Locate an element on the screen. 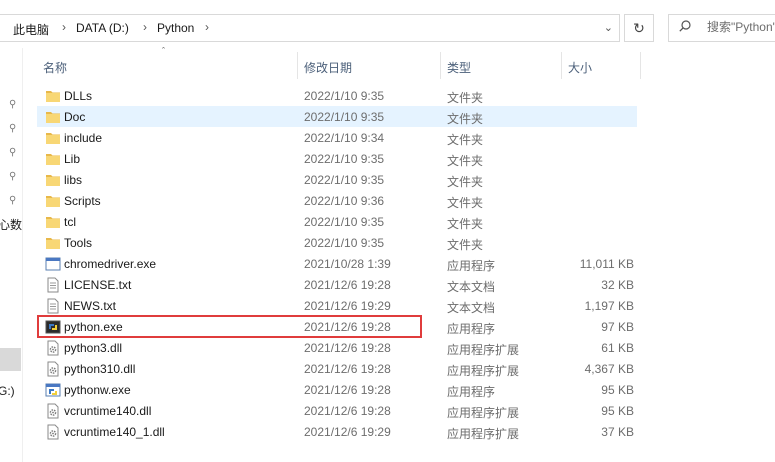 Image resolution: width=775 pixels, height=462 pixels. file-row: pythonw.exe 2021/12/6 19:28 应用程序 95 KB is located at coordinates (337, 389).